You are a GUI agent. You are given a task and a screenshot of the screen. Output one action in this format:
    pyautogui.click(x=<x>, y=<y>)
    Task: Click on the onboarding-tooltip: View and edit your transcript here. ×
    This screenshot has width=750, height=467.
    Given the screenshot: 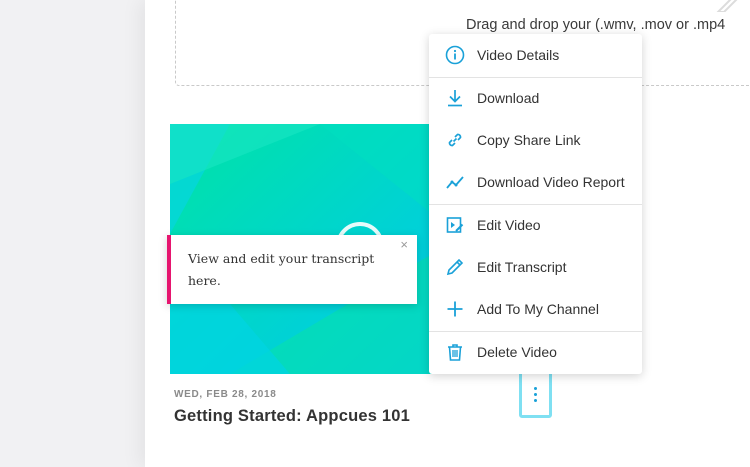 What is the action you would take?
    pyautogui.click(x=292, y=269)
    